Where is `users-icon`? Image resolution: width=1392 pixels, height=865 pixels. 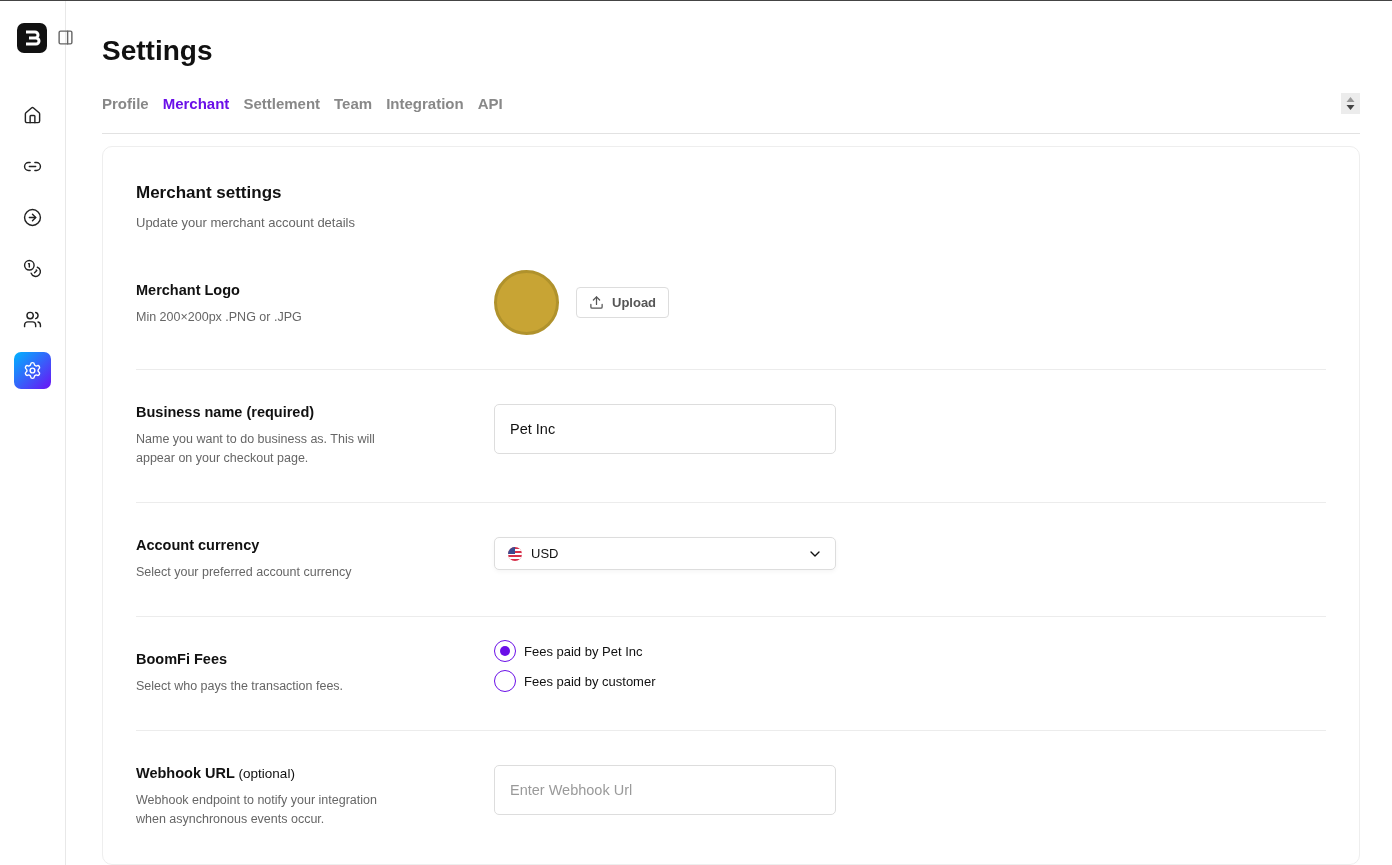 users-icon is located at coordinates (32, 319).